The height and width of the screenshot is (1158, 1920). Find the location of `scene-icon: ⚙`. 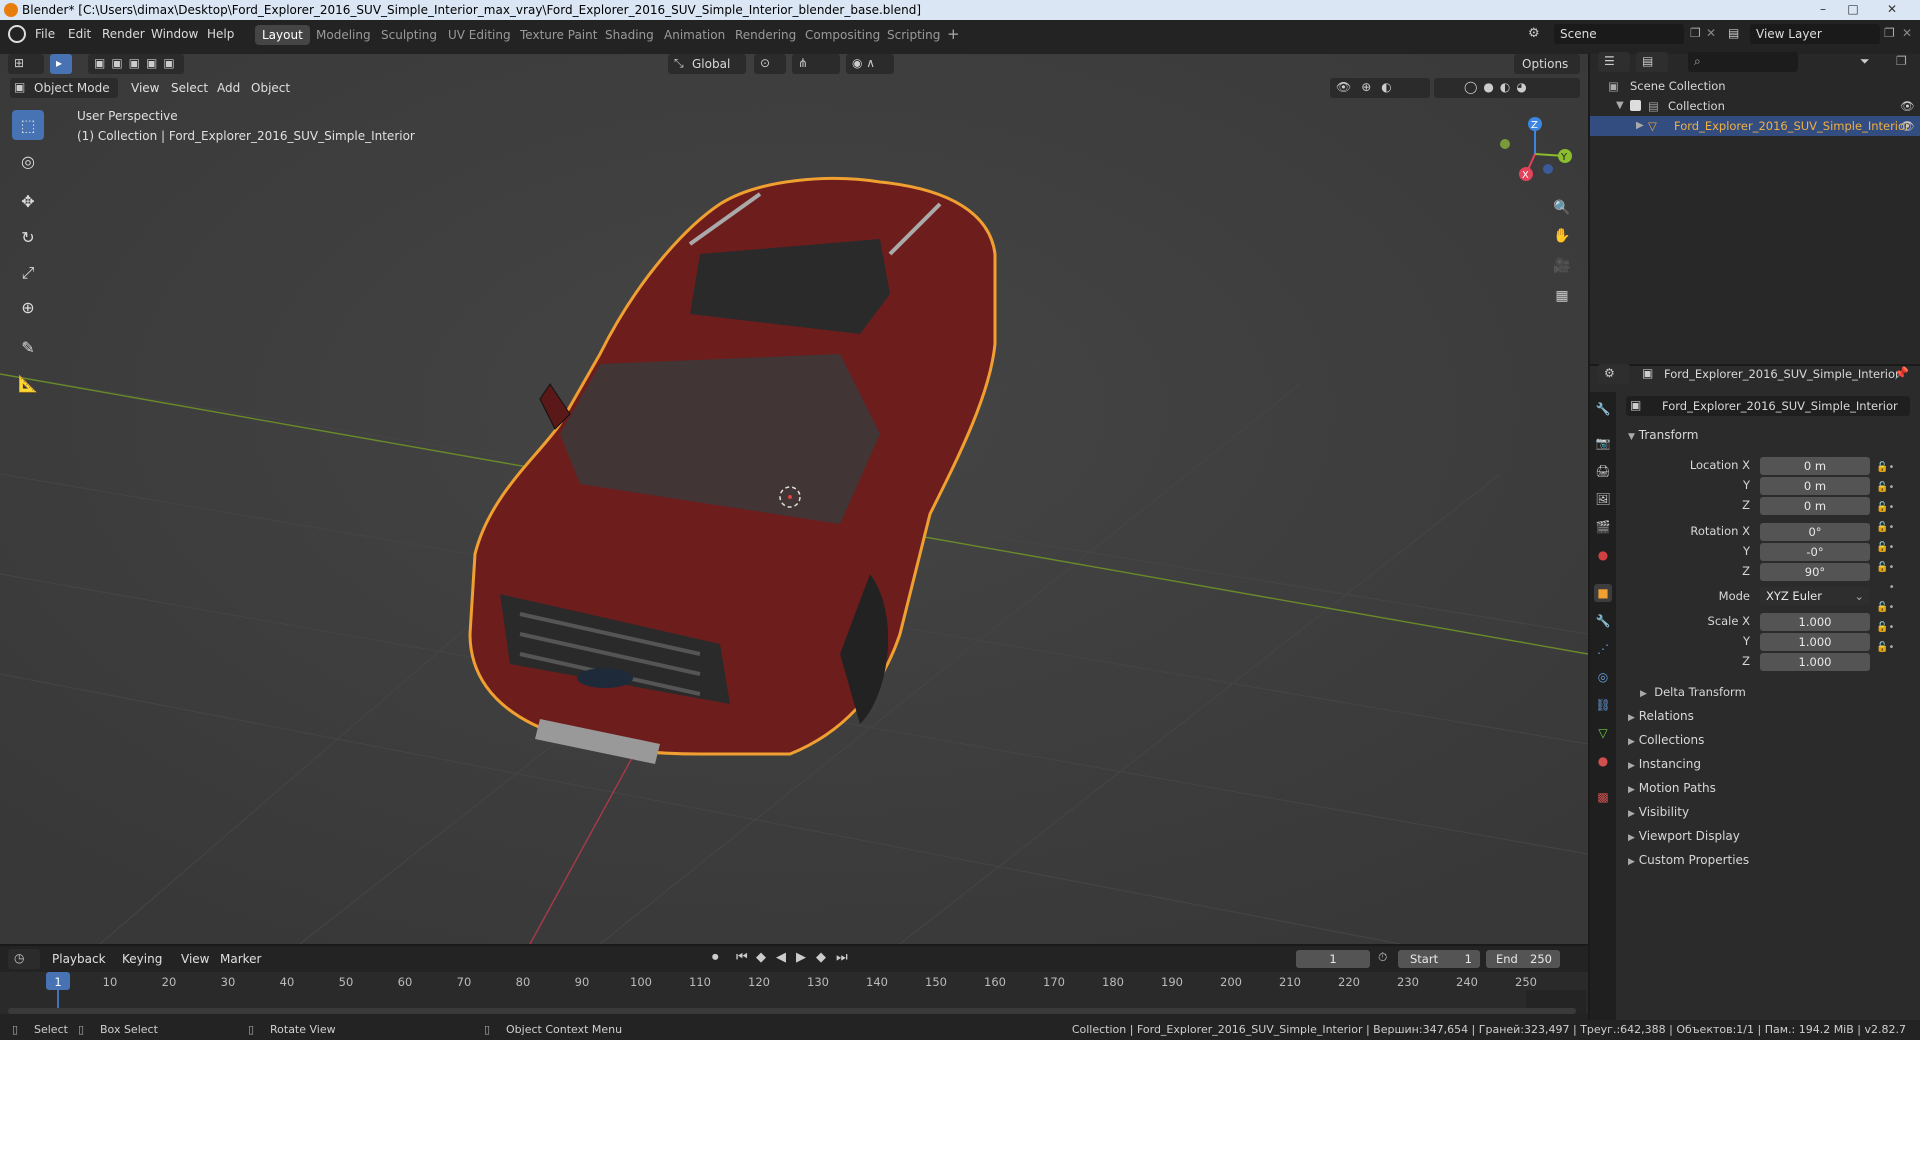

scene-icon: ⚙ is located at coordinates (1534, 33).